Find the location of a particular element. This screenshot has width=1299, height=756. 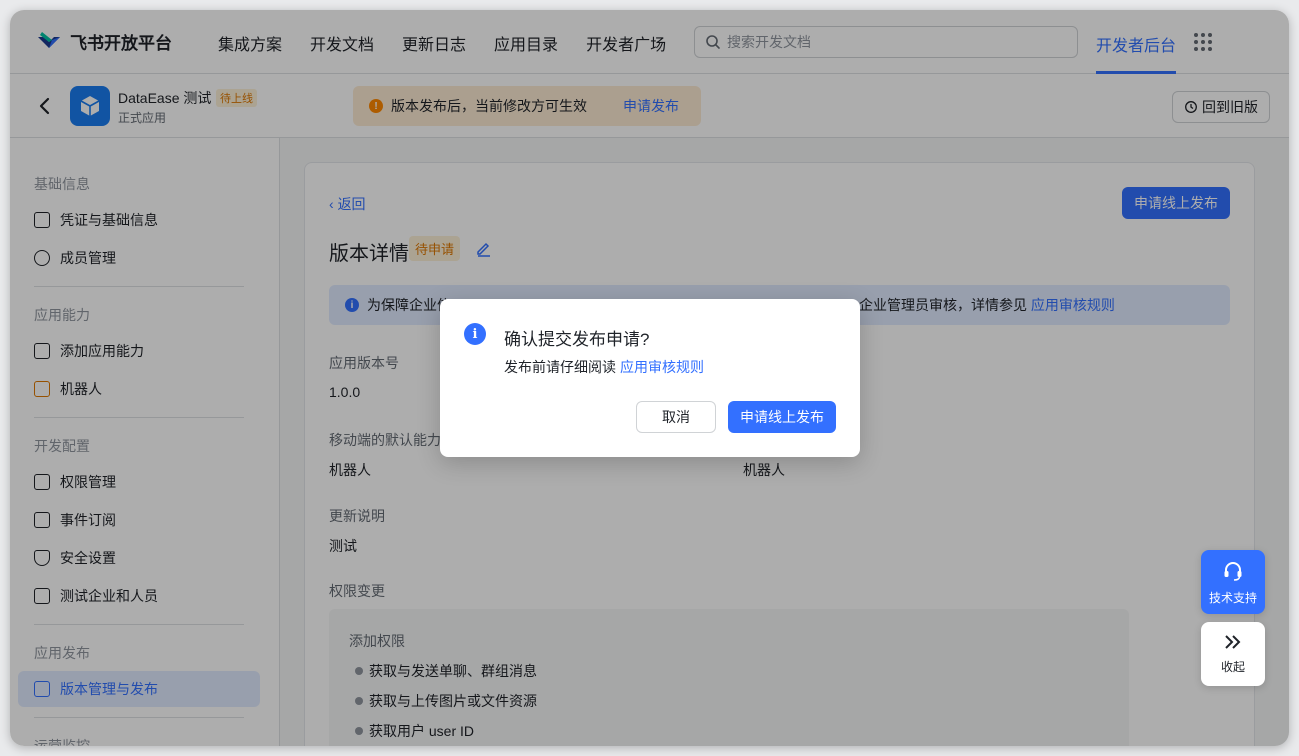

tech-support-label: 技术支持 is located at coordinates (1232, 597).